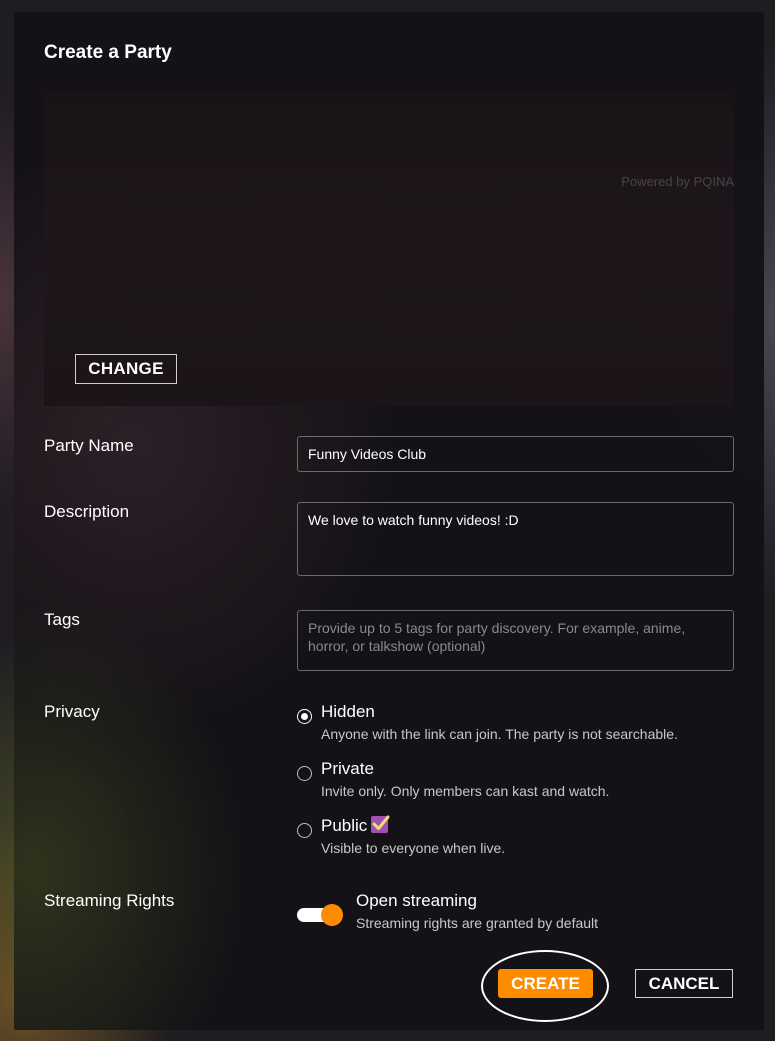  What do you see at coordinates (380, 824) in the screenshot?
I see `checkbox-check-icon` at bounding box center [380, 824].